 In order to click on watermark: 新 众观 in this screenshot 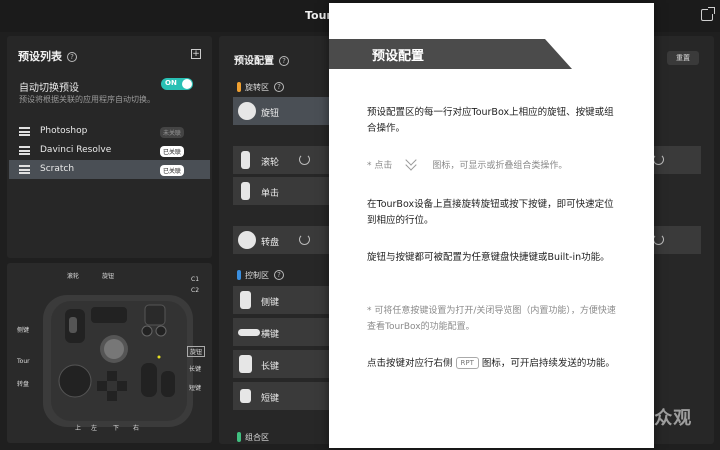, I will do `click(660, 418)`.